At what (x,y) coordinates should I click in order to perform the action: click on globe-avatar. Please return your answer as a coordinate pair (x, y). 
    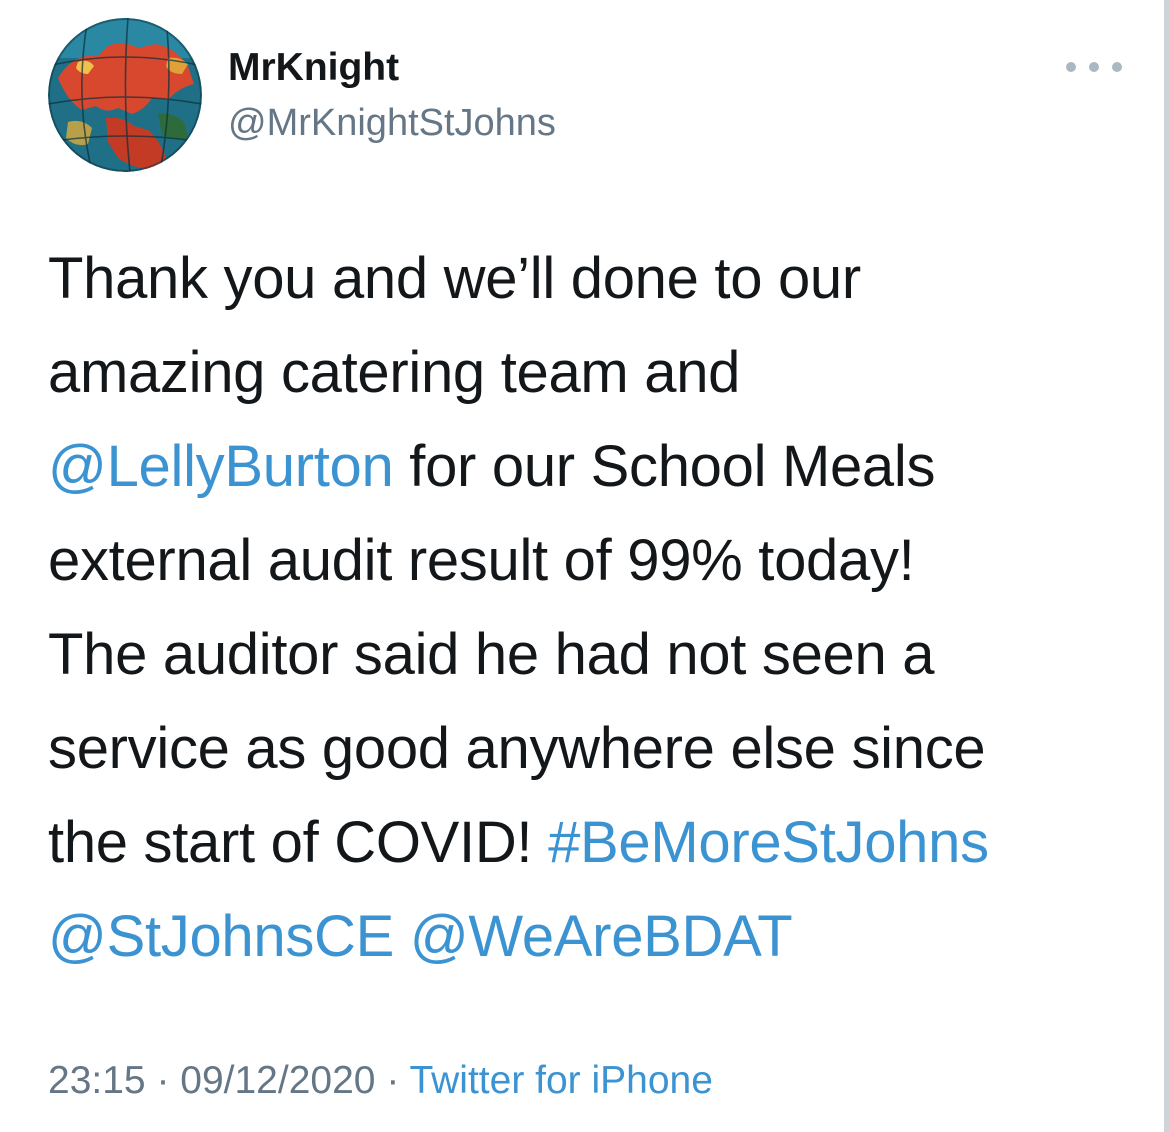
    Looking at the image, I should click on (125, 95).